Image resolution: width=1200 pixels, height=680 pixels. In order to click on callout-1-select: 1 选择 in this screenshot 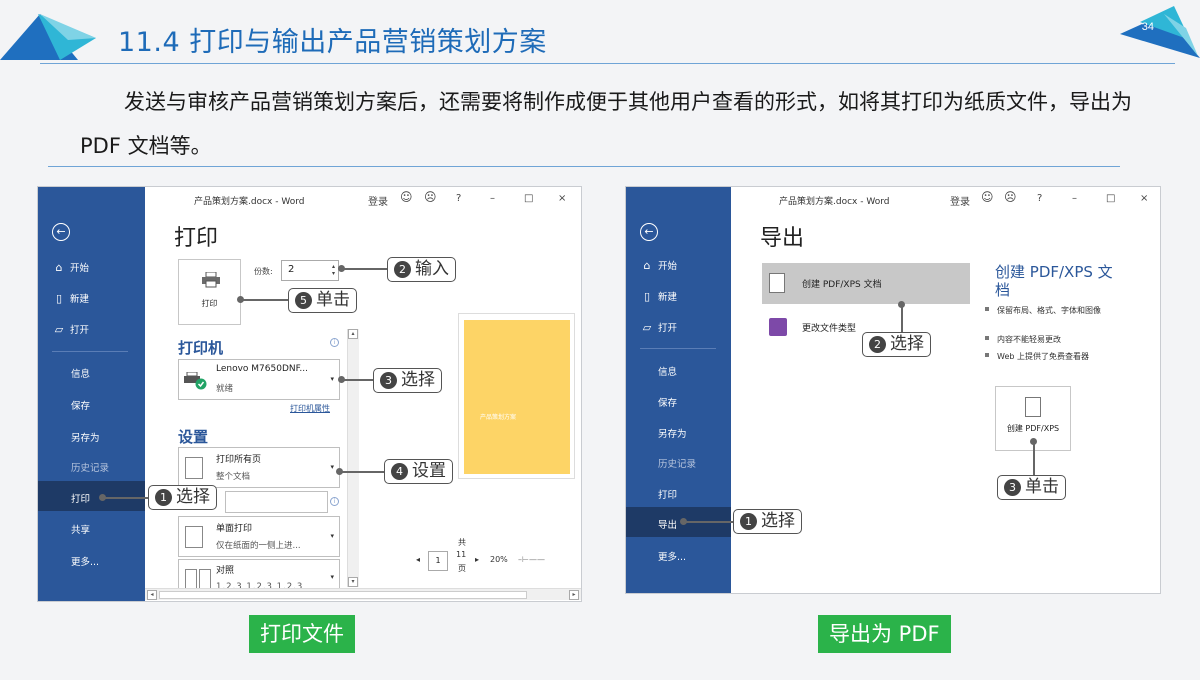, I will do `click(182, 497)`.